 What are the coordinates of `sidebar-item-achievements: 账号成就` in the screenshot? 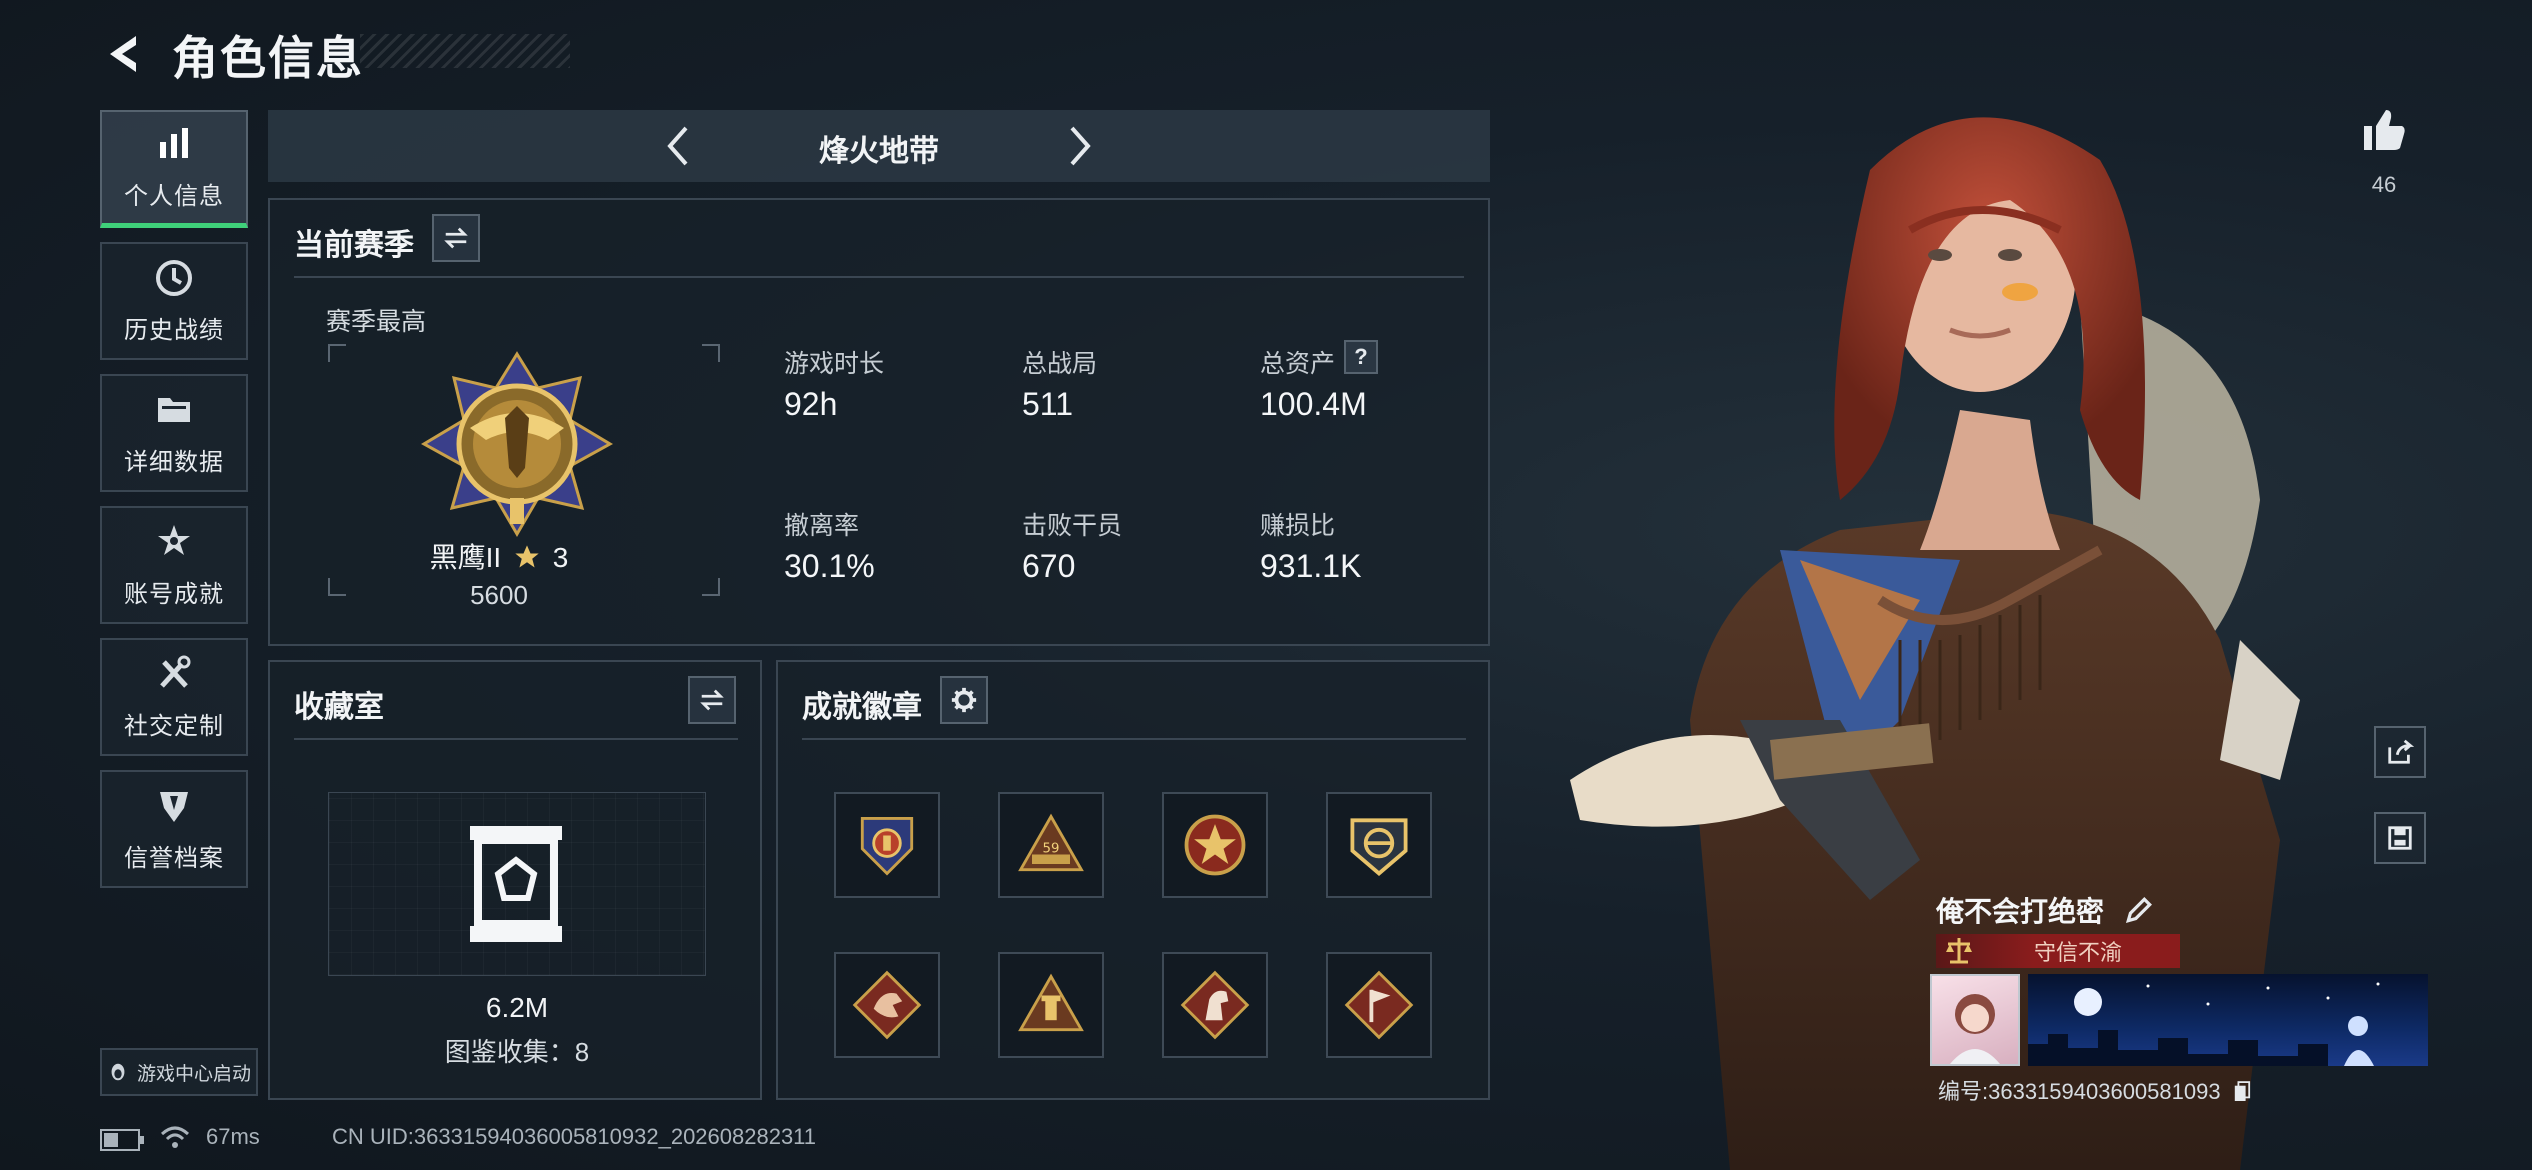 It's located at (174, 565).